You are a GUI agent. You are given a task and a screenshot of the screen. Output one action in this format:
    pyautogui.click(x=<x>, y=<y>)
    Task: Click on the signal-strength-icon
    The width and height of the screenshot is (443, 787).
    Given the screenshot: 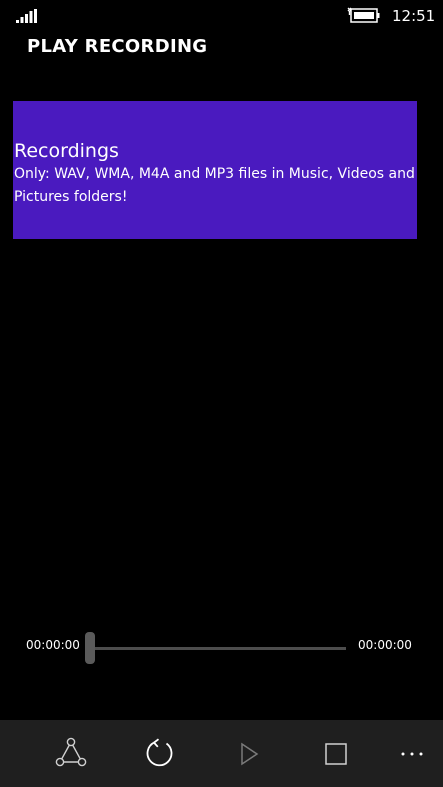 What is the action you would take?
    pyautogui.click(x=26, y=16)
    